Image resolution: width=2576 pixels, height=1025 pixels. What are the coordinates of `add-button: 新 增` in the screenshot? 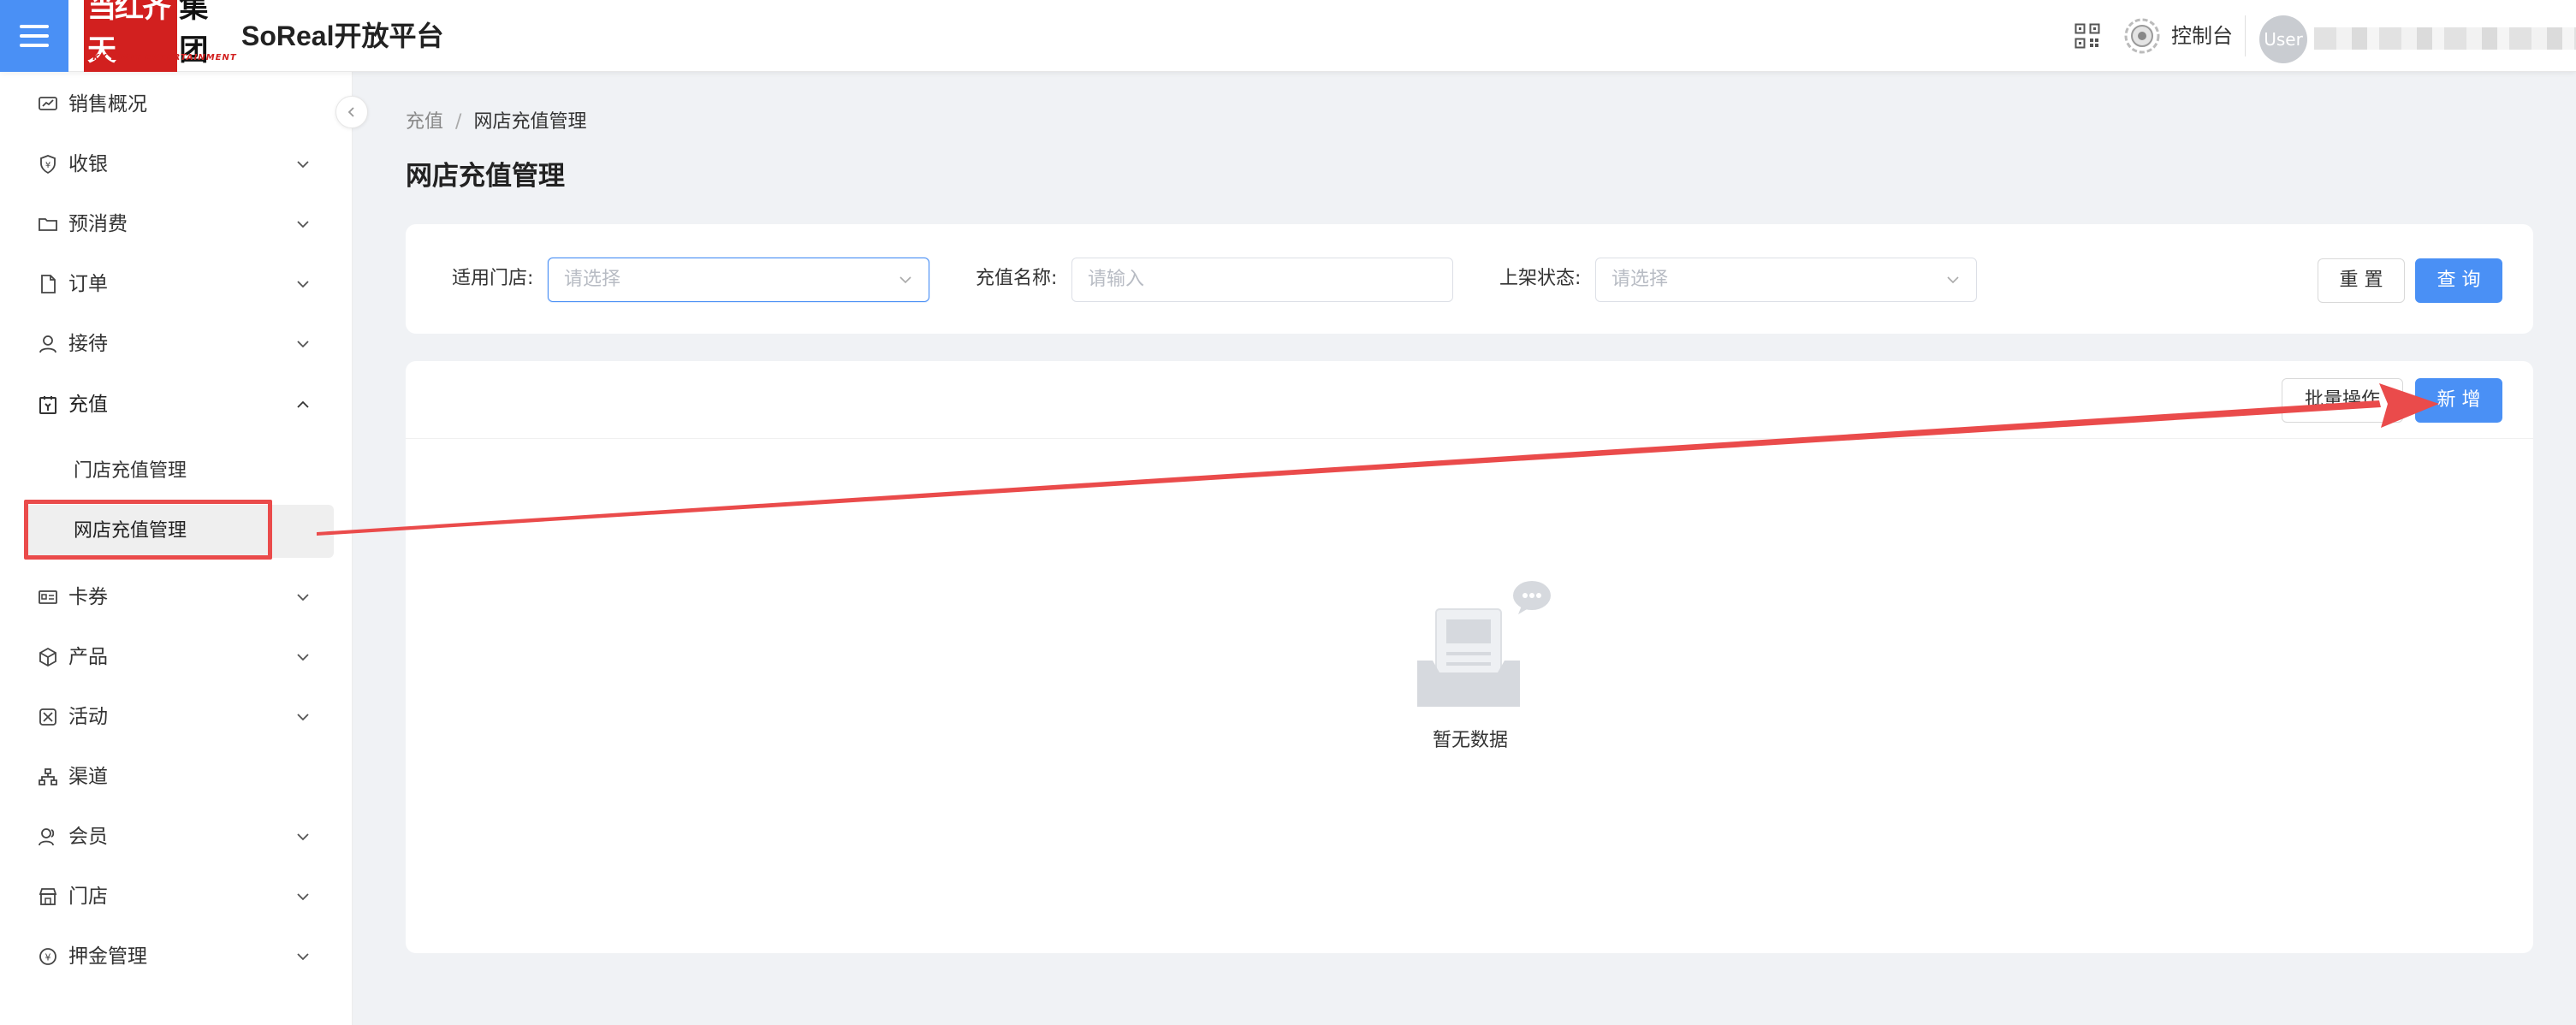 It's located at (2458, 400).